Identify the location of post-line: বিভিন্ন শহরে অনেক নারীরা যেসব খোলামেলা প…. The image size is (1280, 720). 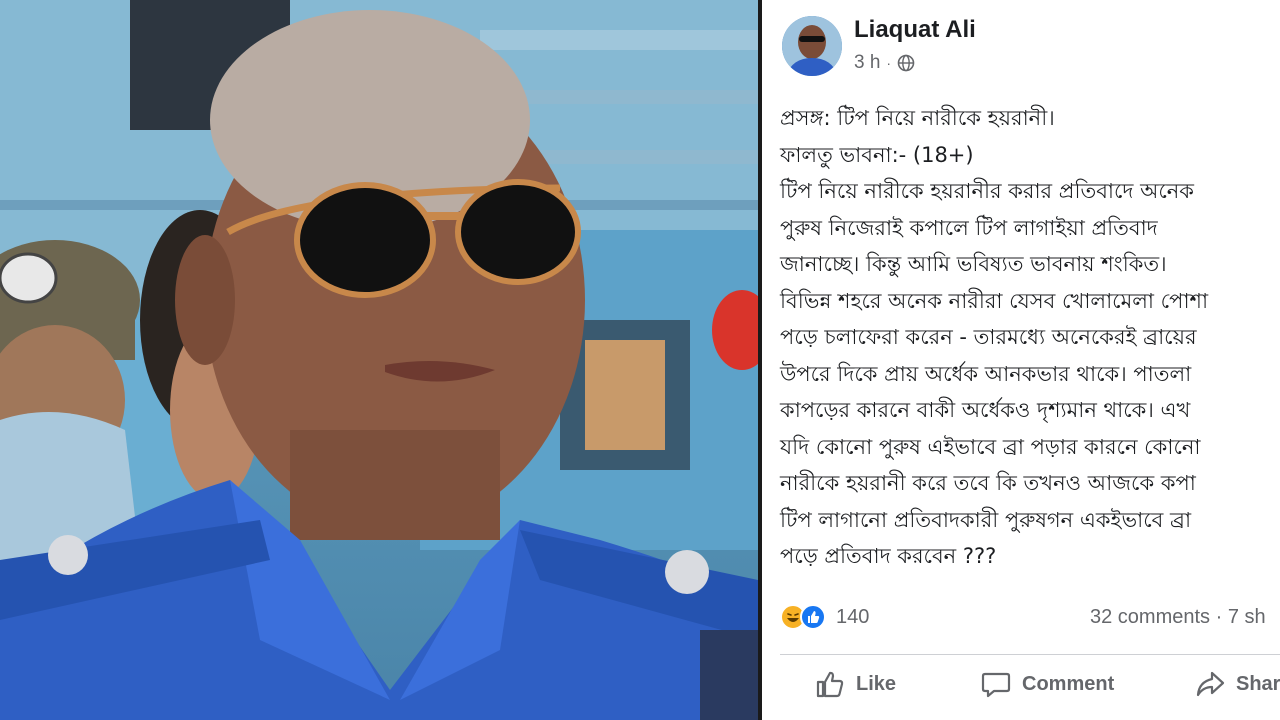
(994, 300).